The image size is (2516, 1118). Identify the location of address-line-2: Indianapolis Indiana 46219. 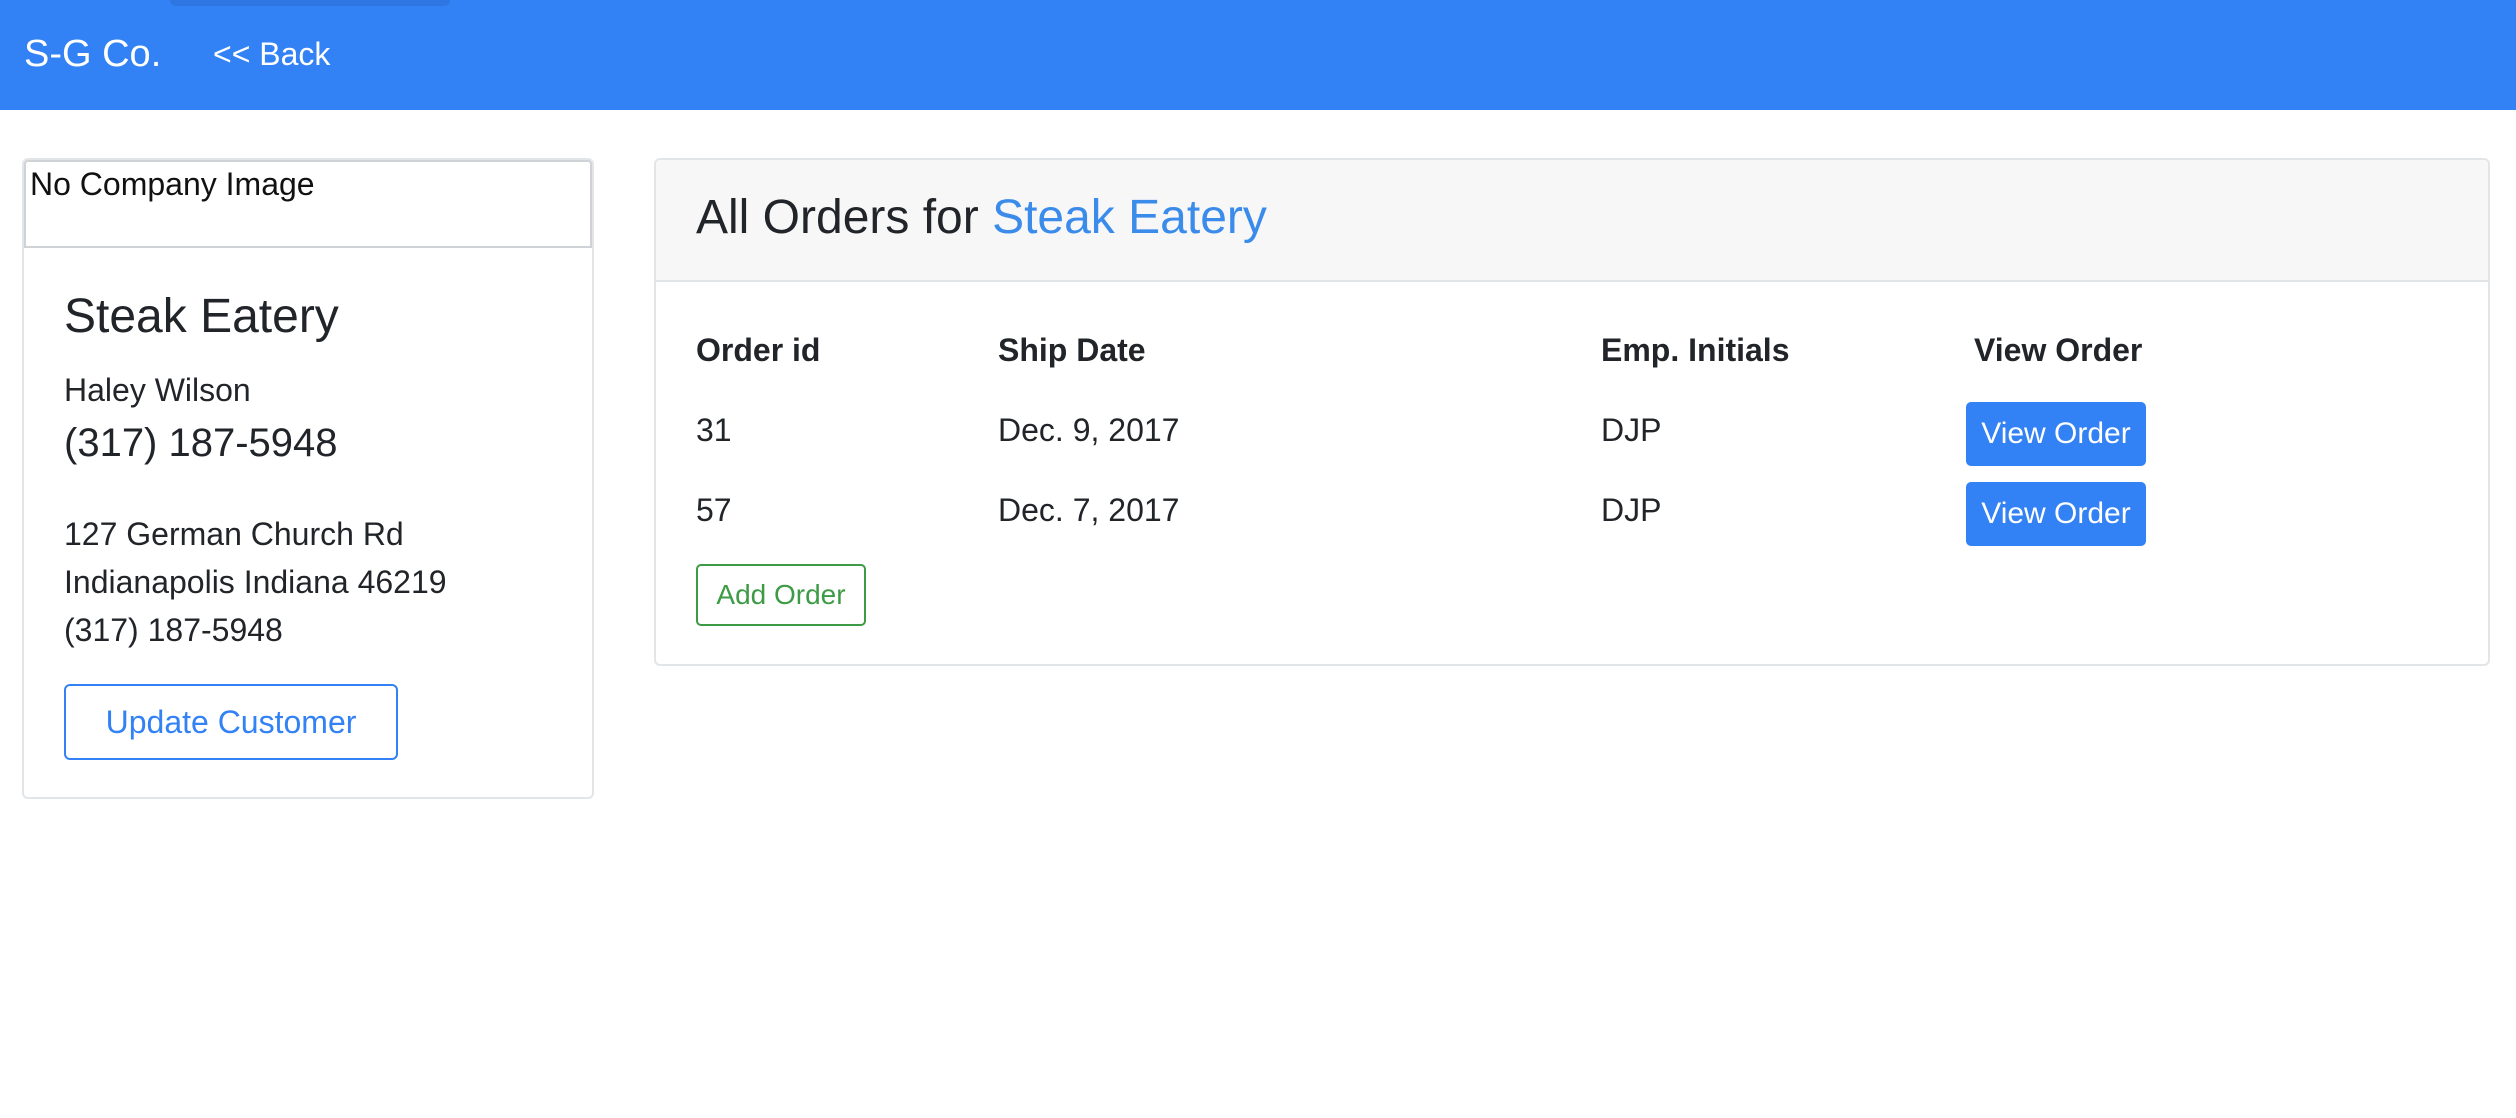
(255, 582).